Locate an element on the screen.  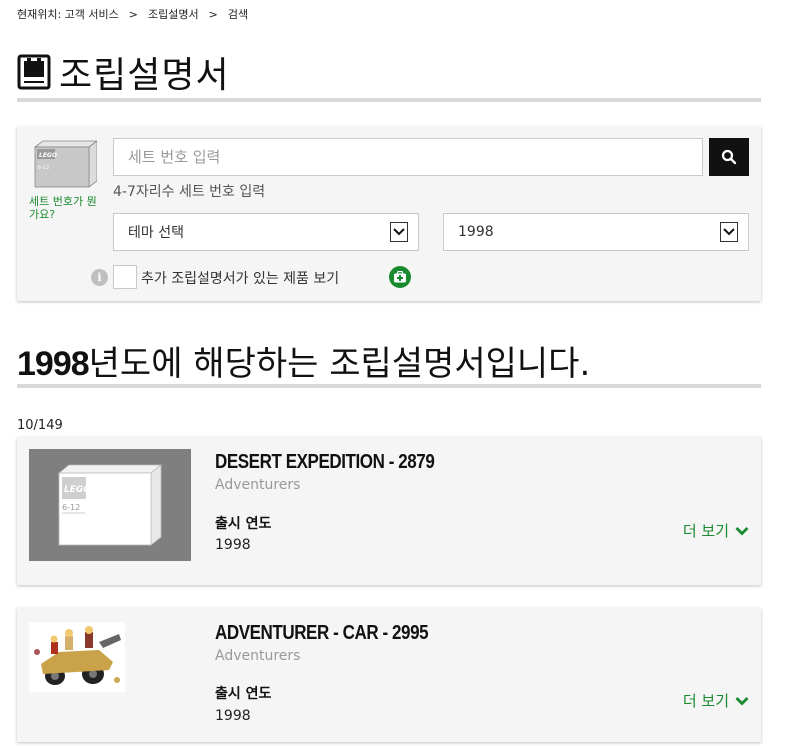
search-button is located at coordinates (729, 157).